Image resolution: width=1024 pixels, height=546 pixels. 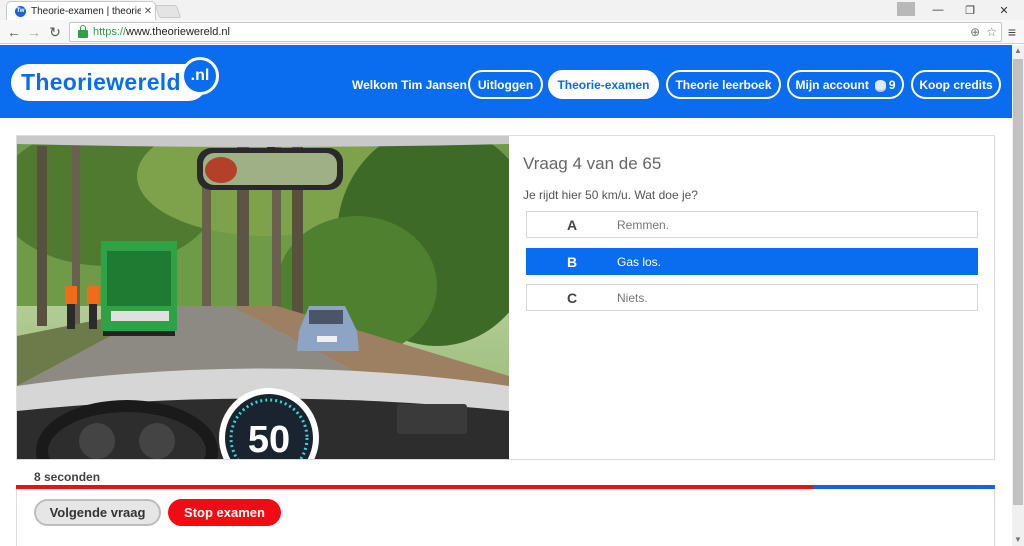 I want to click on credits-coin-icon, so click(x=880, y=84).